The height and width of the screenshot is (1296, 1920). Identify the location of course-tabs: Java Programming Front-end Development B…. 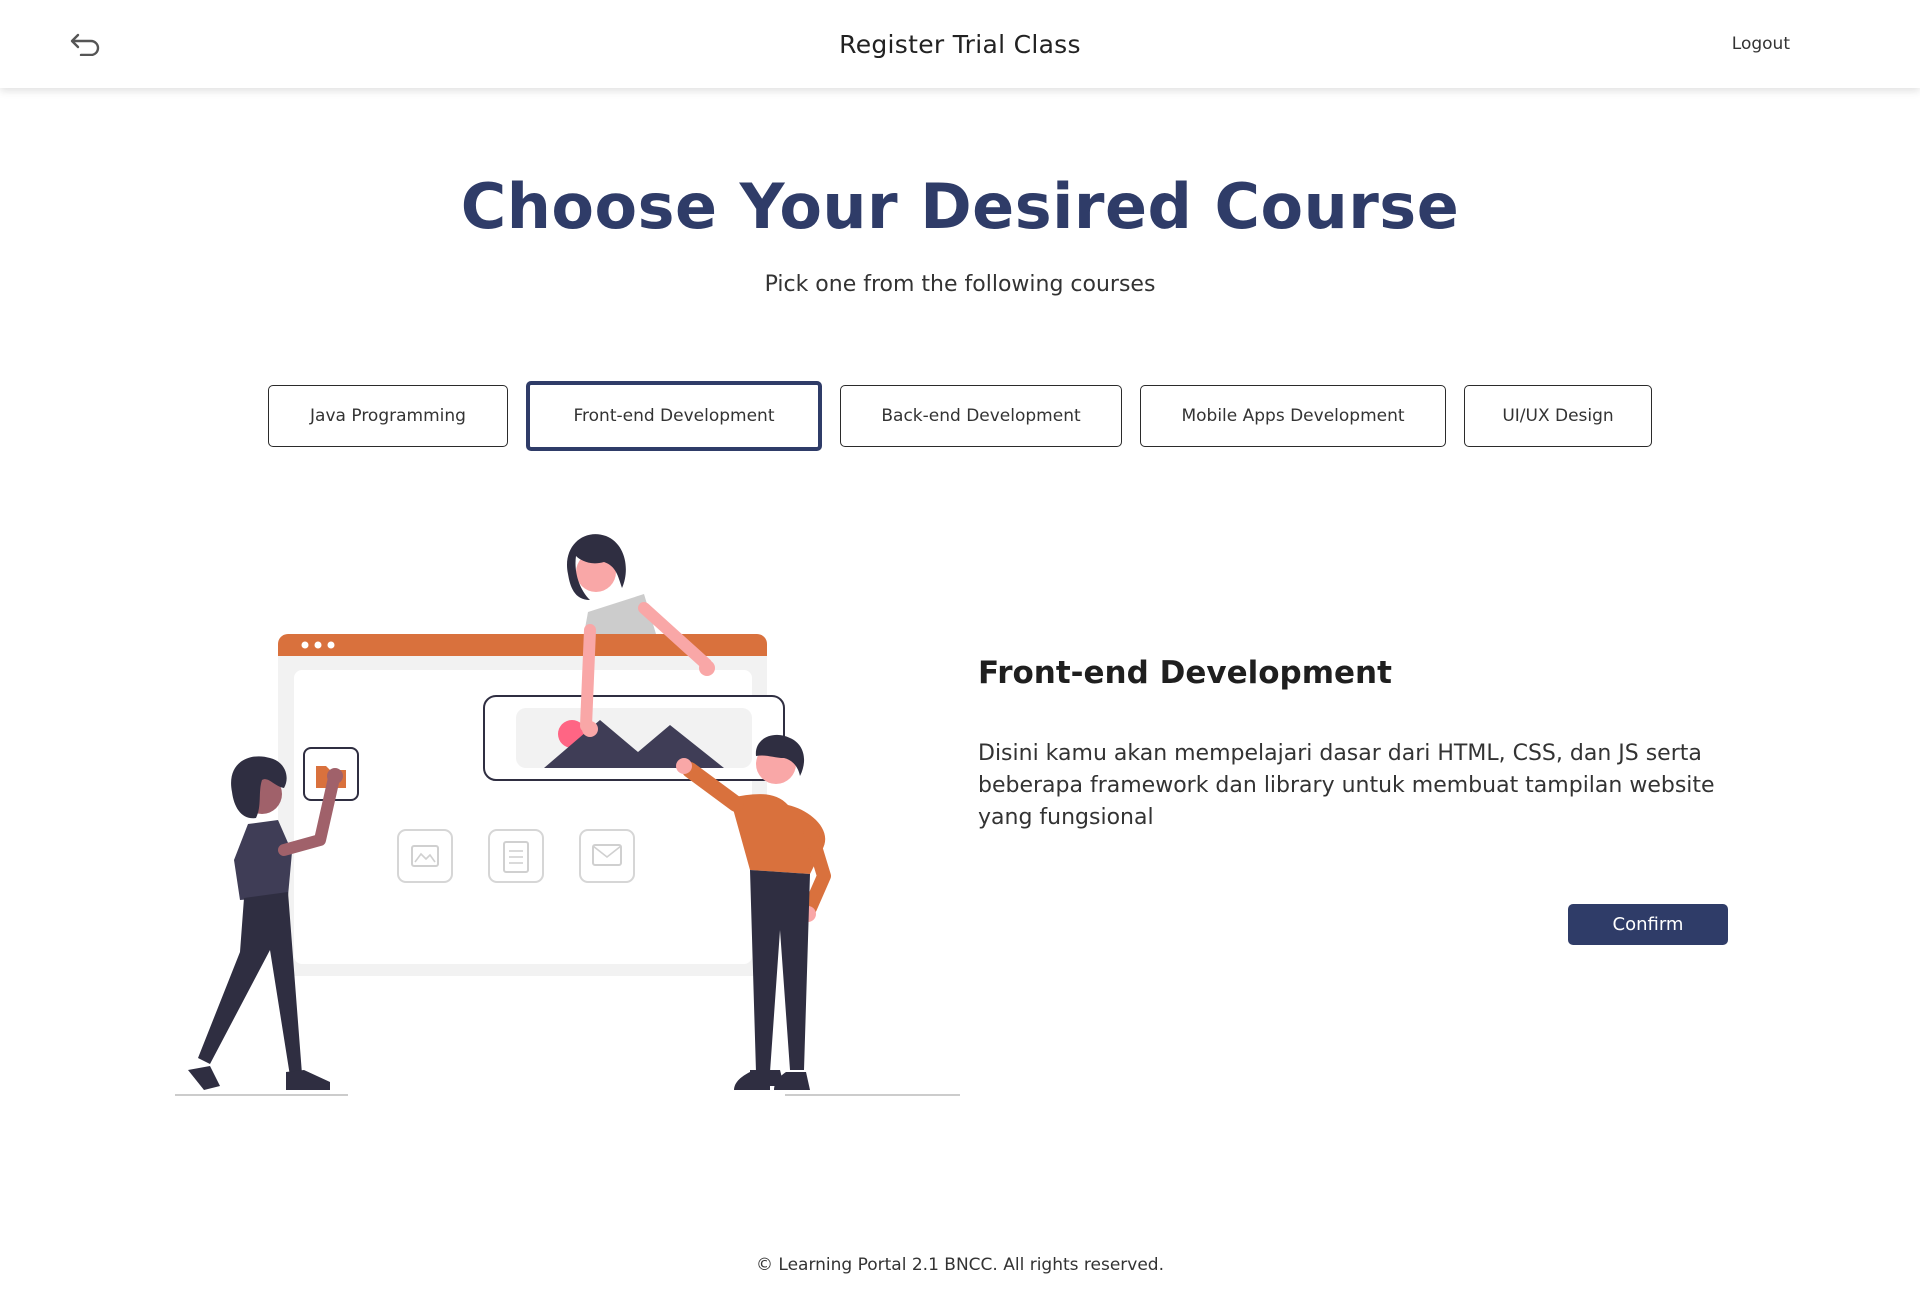
(960, 416).